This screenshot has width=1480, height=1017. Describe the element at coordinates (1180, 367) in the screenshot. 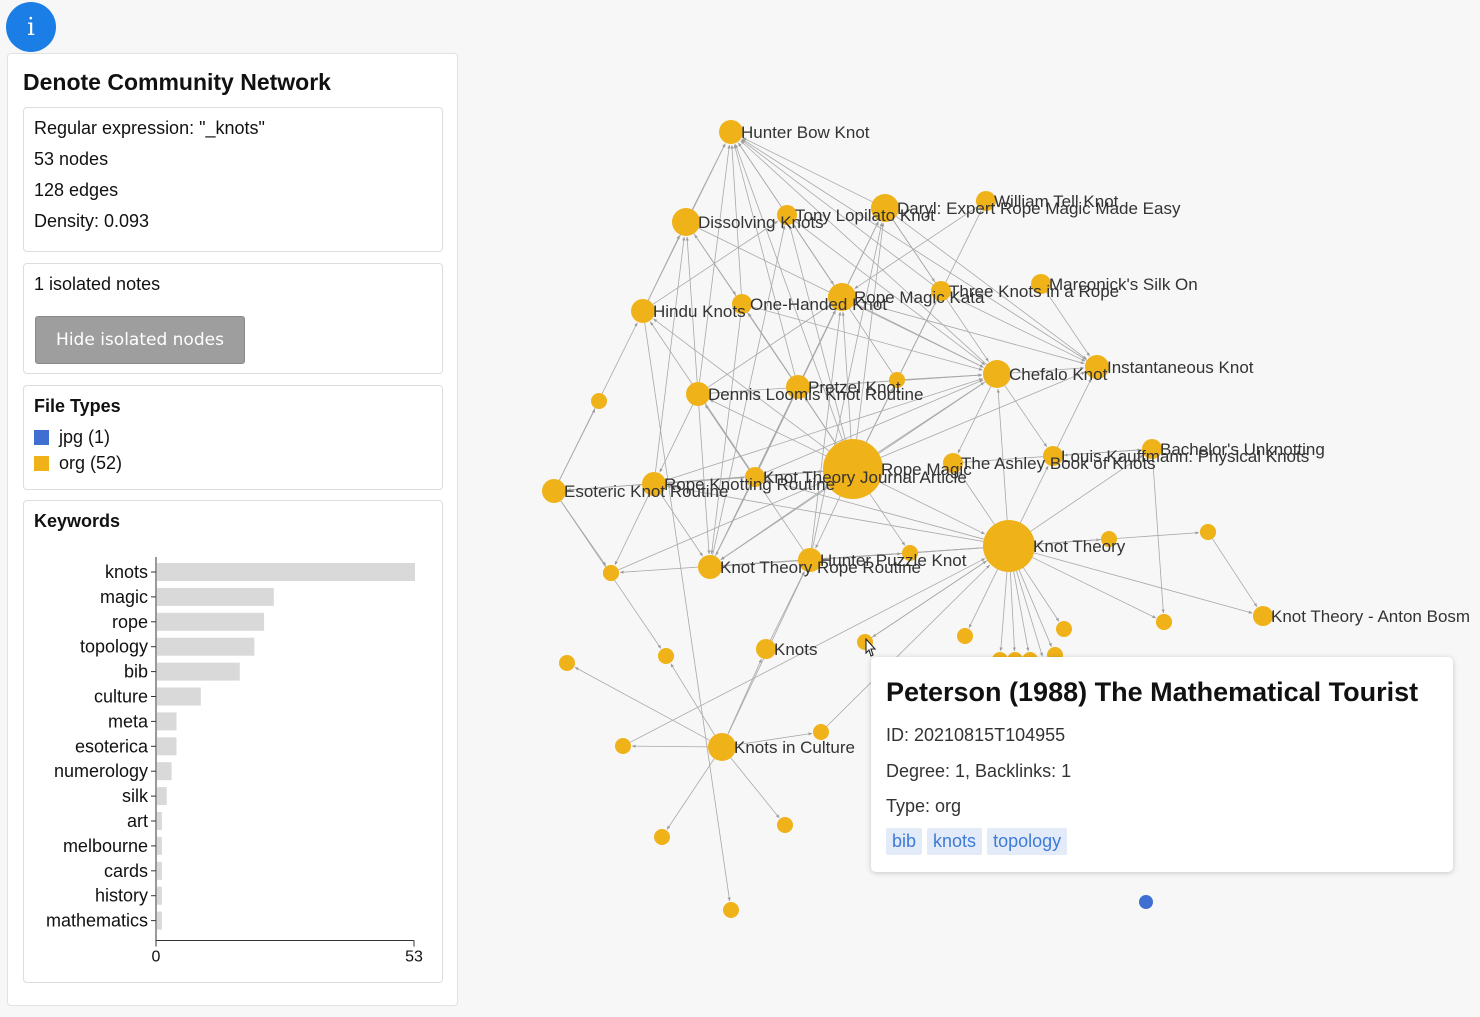

I see `node-label-instantaneous: Instantaneous Knot` at that location.